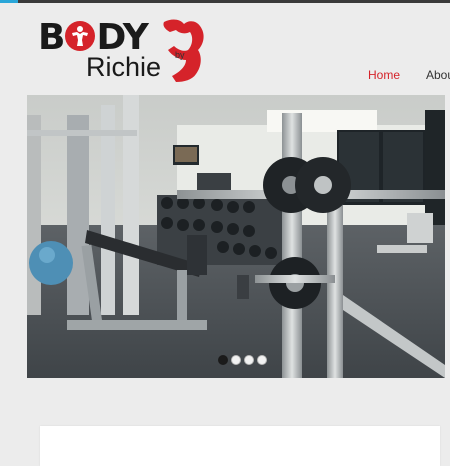 This screenshot has width=450, height=466. What do you see at coordinates (80, 36) in the screenshot?
I see `logo-figure-icon` at bounding box center [80, 36].